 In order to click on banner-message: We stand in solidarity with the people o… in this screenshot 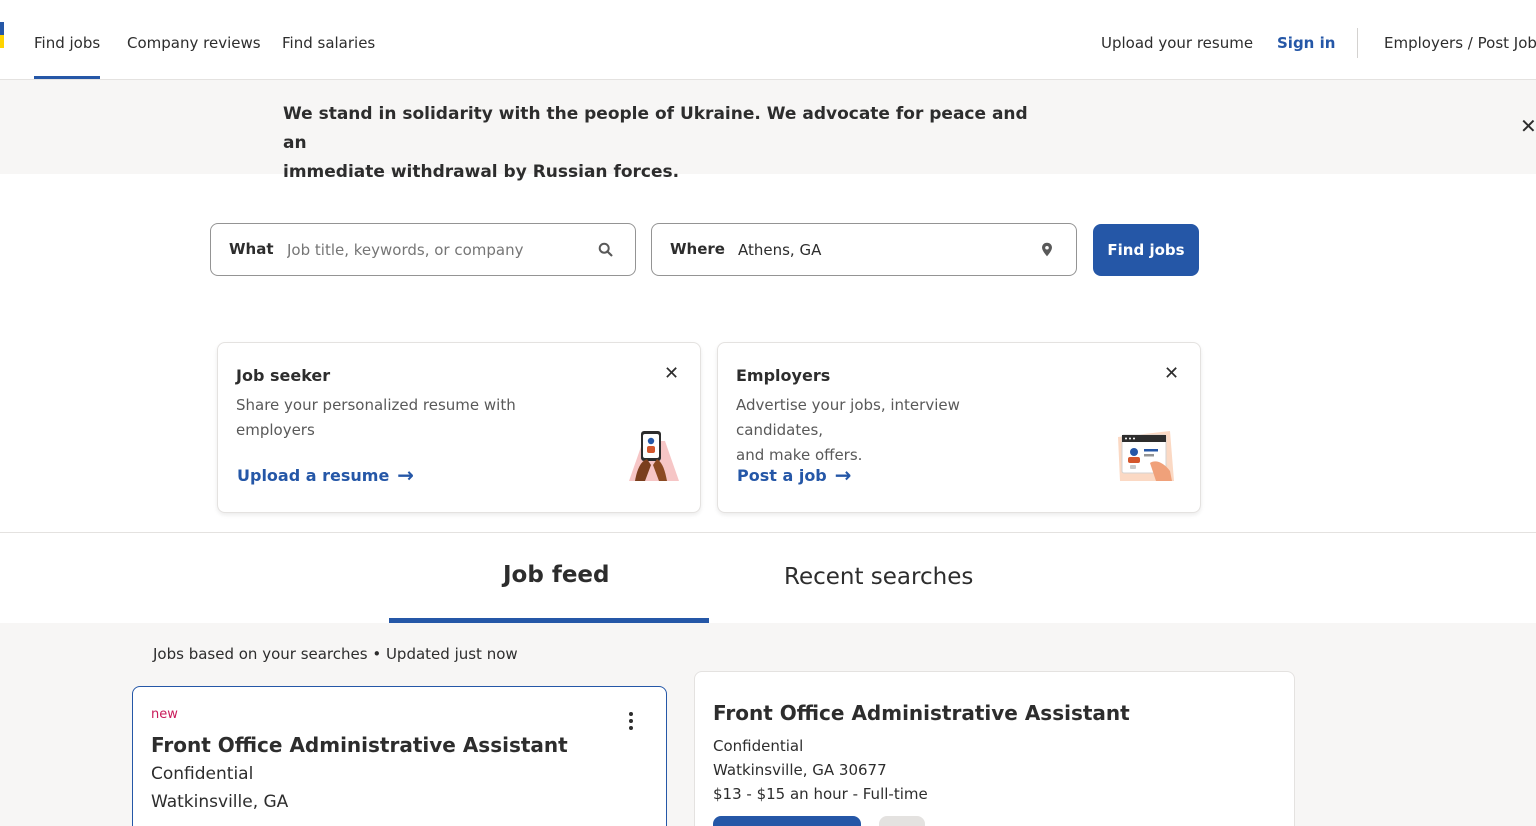, I will do `click(655, 143)`.